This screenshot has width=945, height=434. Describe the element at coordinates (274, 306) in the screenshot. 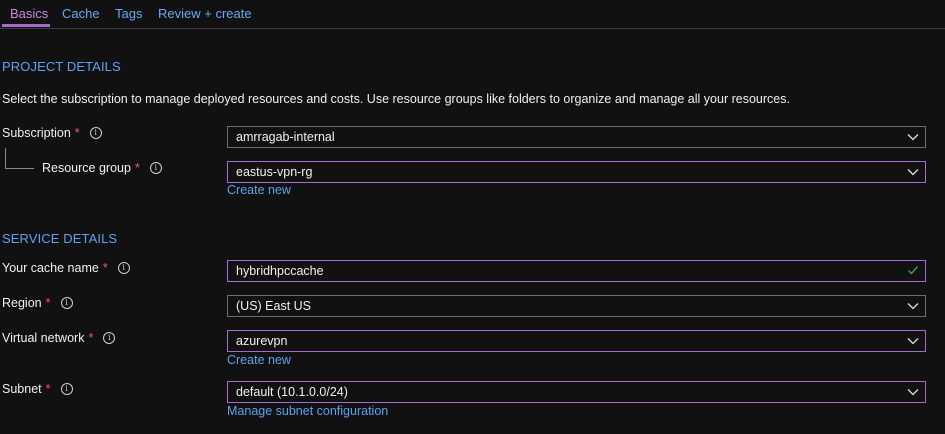

I see `region-value: (US) East US` at that location.